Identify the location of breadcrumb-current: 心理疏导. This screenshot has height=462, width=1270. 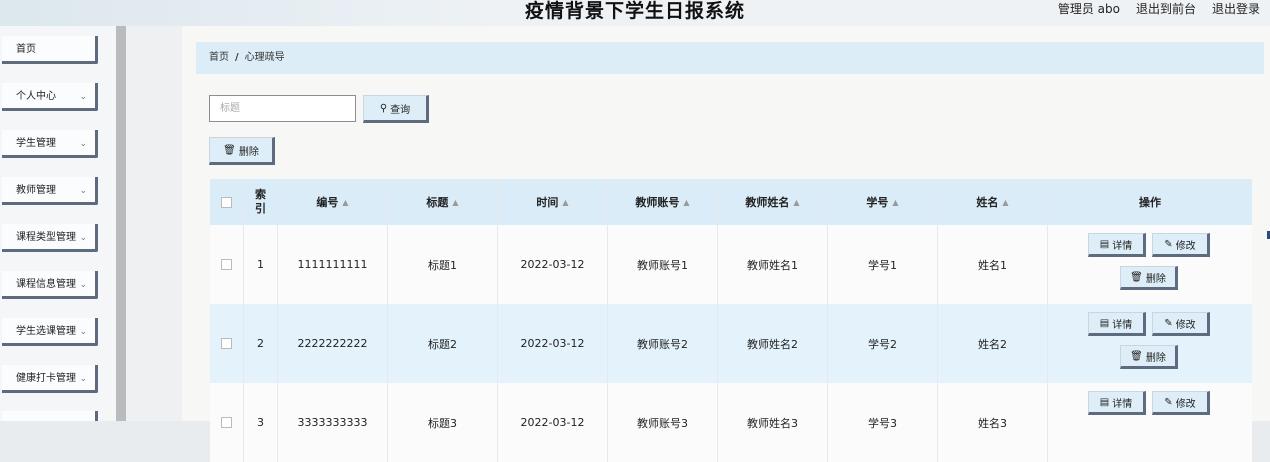
(264, 57).